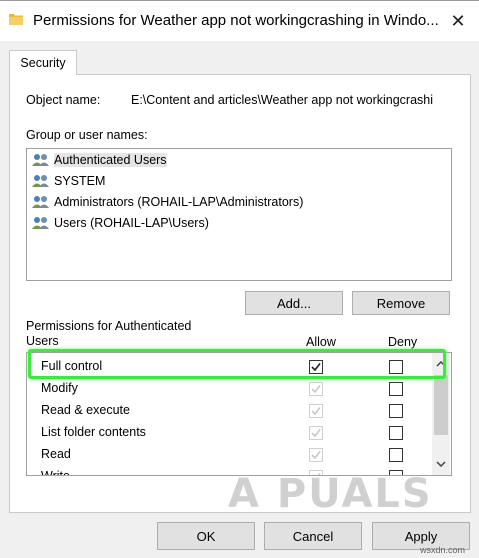  Describe the element at coordinates (80, 181) in the screenshot. I see `list-item-label: SYSTEM` at that location.